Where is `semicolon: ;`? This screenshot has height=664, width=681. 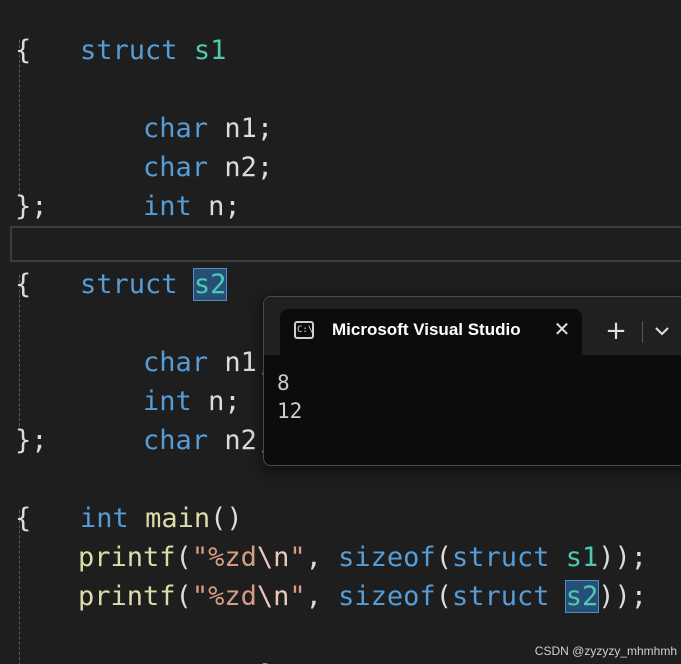 semicolon: ; is located at coordinates (281, 661).